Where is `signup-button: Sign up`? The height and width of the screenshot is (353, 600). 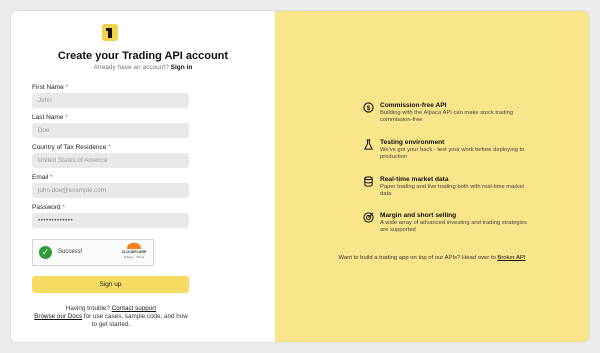 signup-button: Sign up is located at coordinates (110, 284).